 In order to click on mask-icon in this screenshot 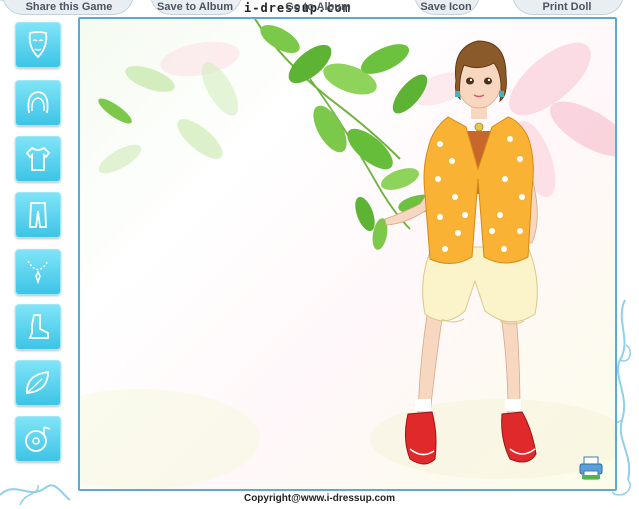, I will do `click(38, 45)`.